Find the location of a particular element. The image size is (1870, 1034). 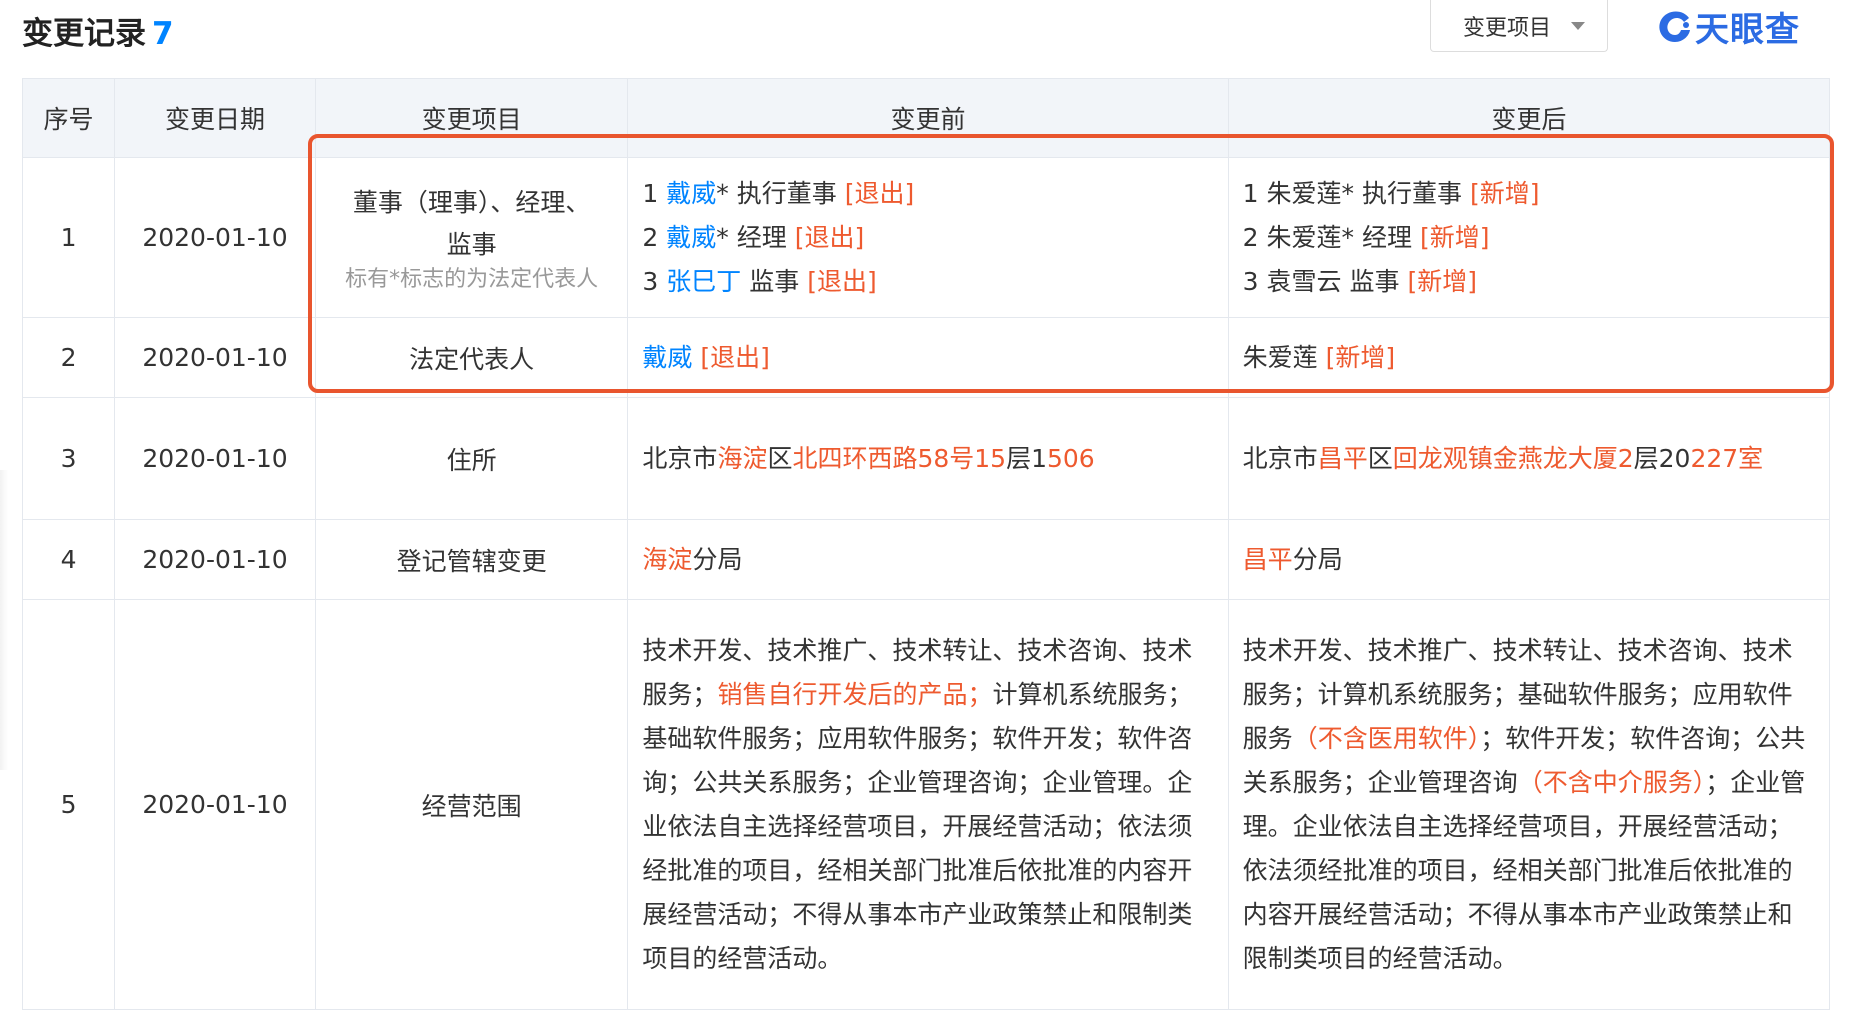

changed-text-segment: 506 is located at coordinates (1071, 458).